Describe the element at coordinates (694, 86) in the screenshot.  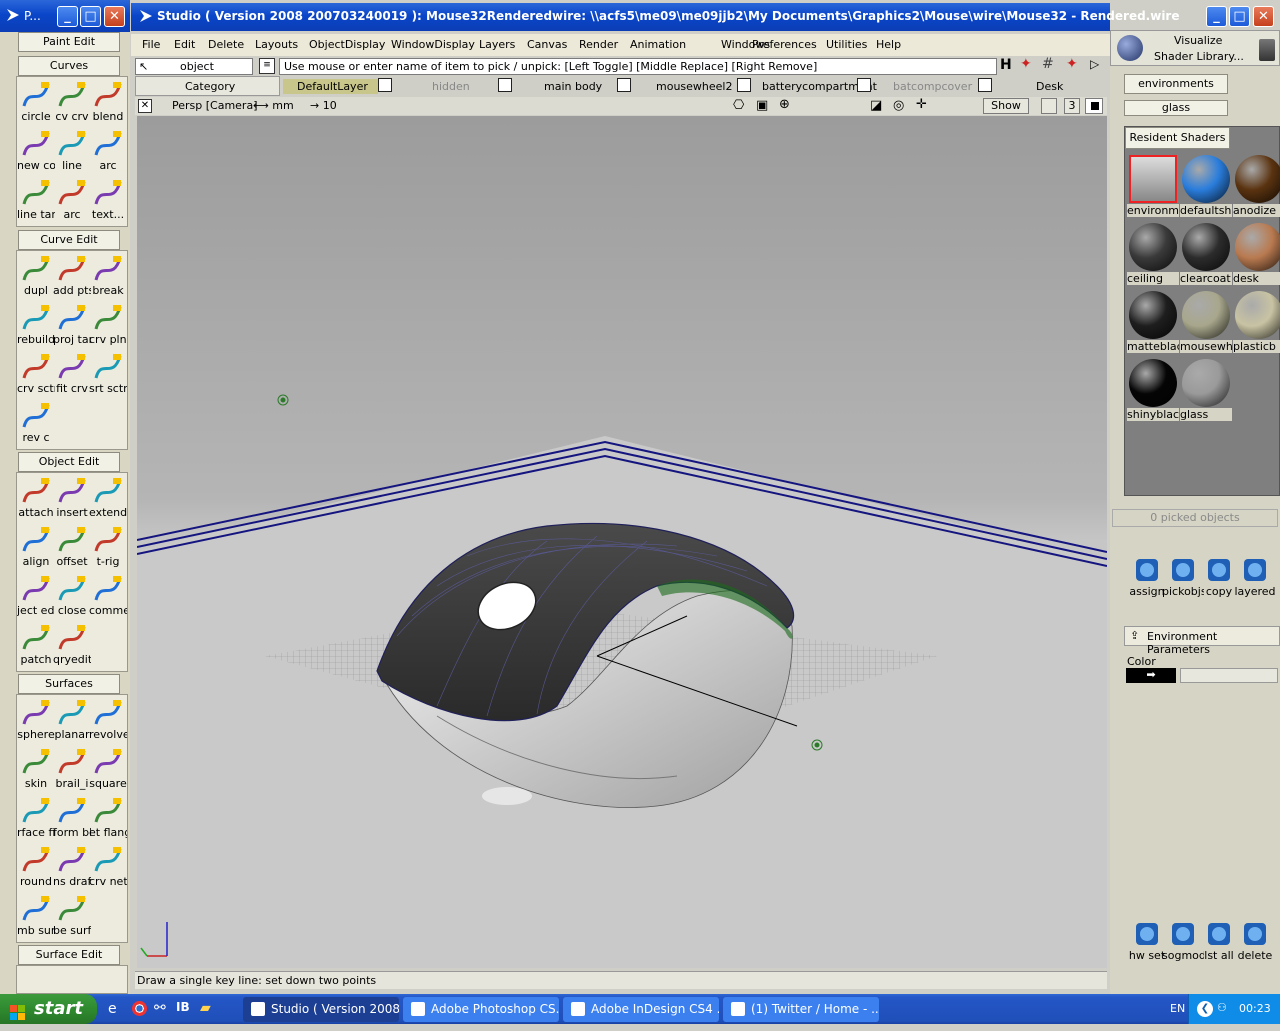
I see `layer-3-label: mousewheel2` at that location.